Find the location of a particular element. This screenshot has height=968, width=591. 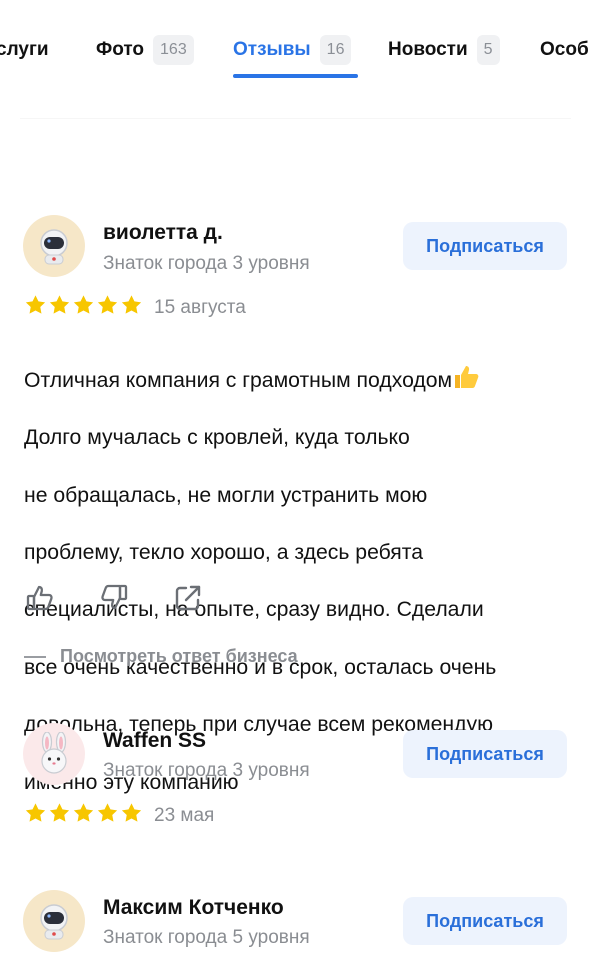

tab-reviews: Отзывы 16 is located at coordinates (292, 50).